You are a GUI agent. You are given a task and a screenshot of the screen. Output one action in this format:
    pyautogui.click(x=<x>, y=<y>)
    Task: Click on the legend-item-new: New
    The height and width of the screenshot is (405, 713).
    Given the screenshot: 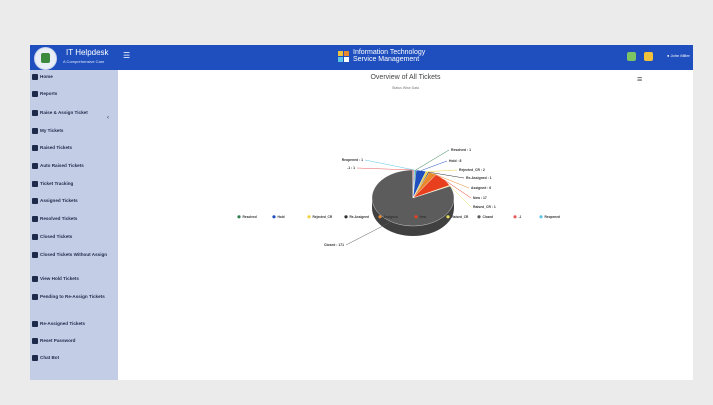 What is the action you would take?
    pyautogui.click(x=423, y=217)
    